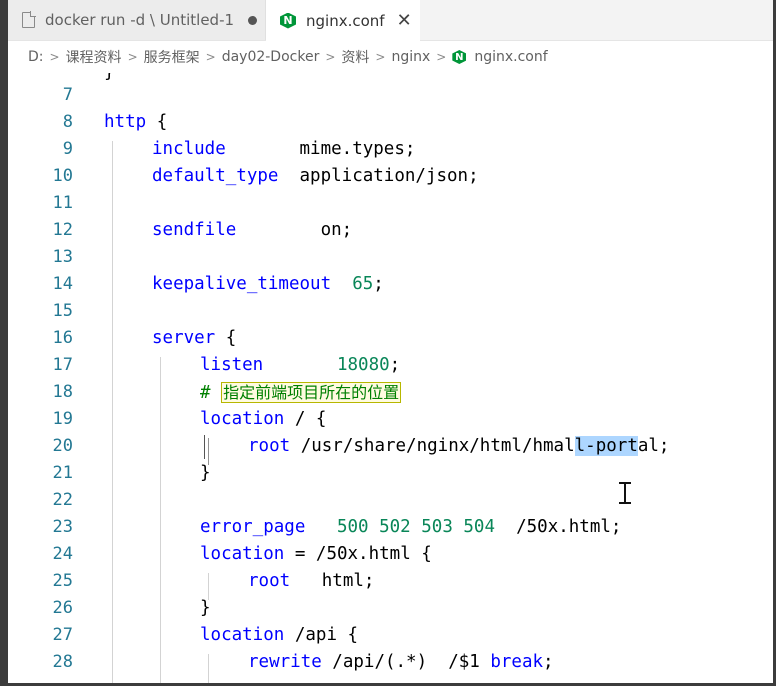 This screenshot has width=776, height=686. What do you see at coordinates (62, 662) in the screenshot?
I see `line-number: 28` at bounding box center [62, 662].